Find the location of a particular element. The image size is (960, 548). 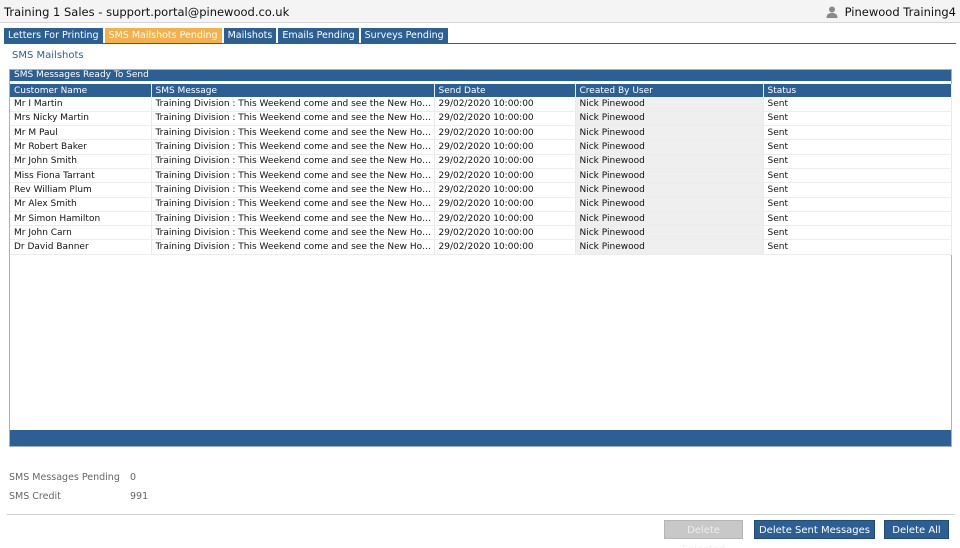

column-header-send-date: Send Date is located at coordinates (505, 90).